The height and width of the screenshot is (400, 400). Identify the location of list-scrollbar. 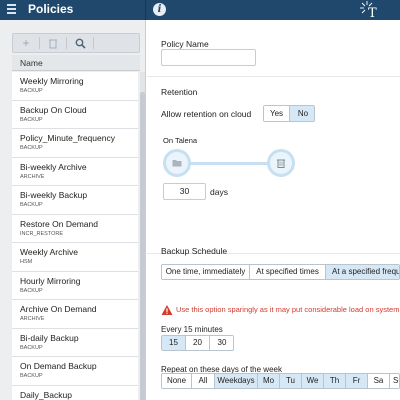
(142, 236).